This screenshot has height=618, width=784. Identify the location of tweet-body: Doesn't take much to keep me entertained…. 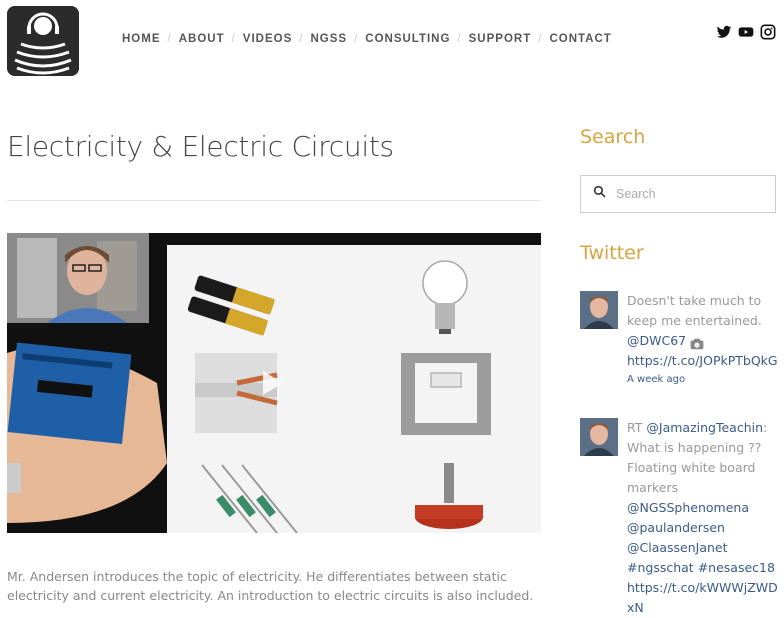
(694, 310).